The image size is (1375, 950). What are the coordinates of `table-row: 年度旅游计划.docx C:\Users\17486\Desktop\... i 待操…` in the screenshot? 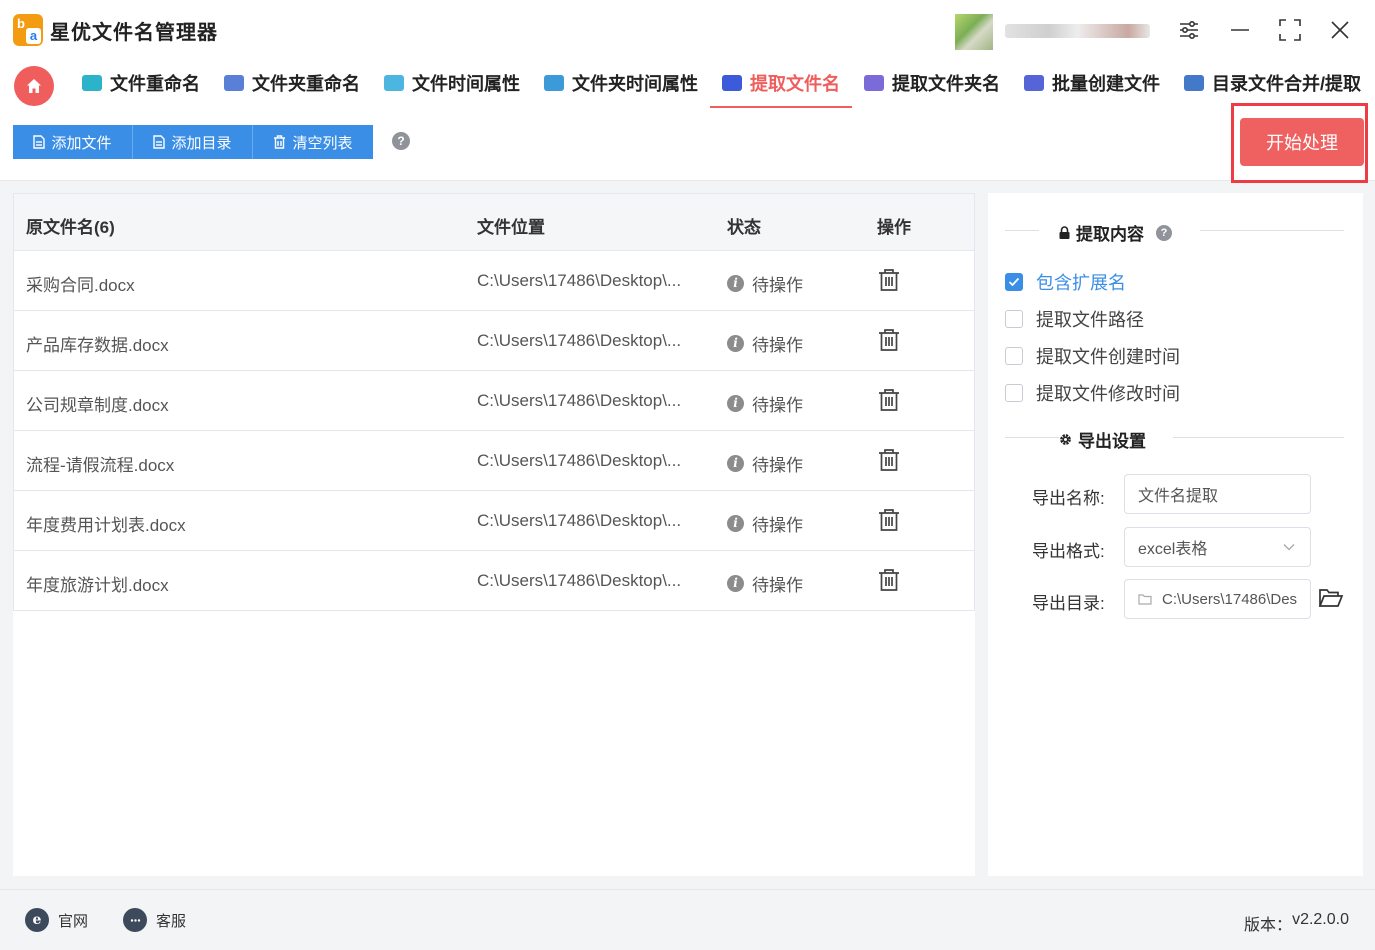 It's located at (494, 581).